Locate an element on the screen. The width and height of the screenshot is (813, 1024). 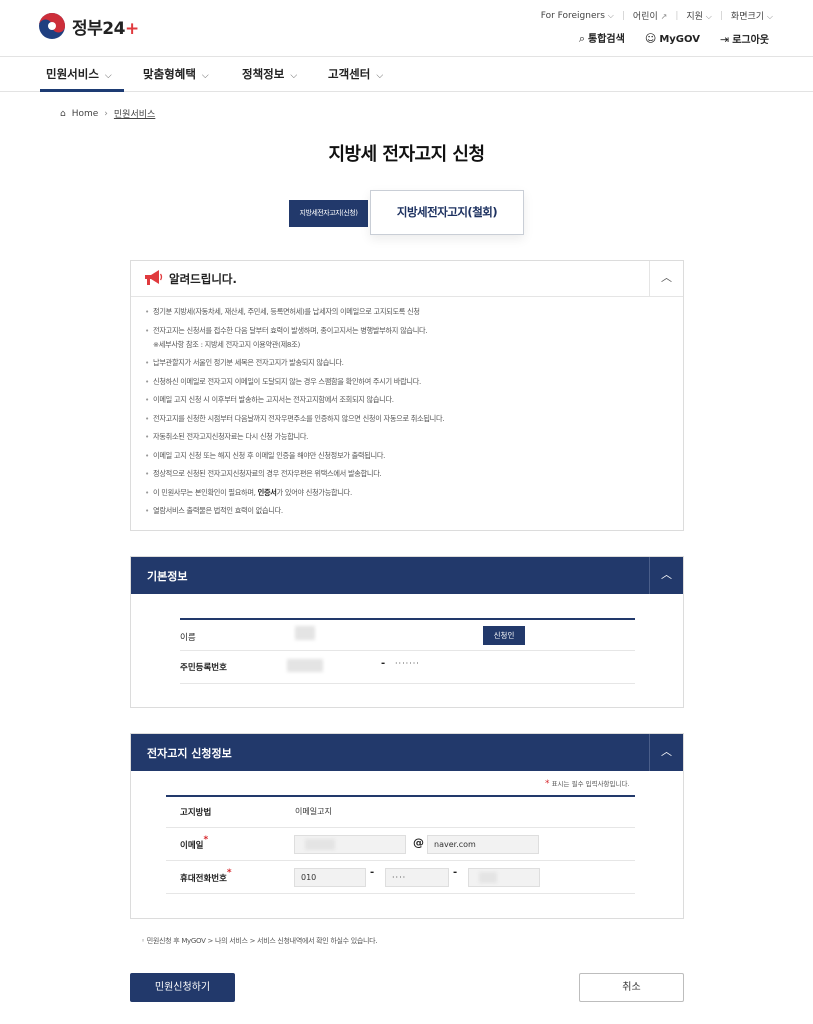
method-value: 이메일고지 is located at coordinates (313, 811).